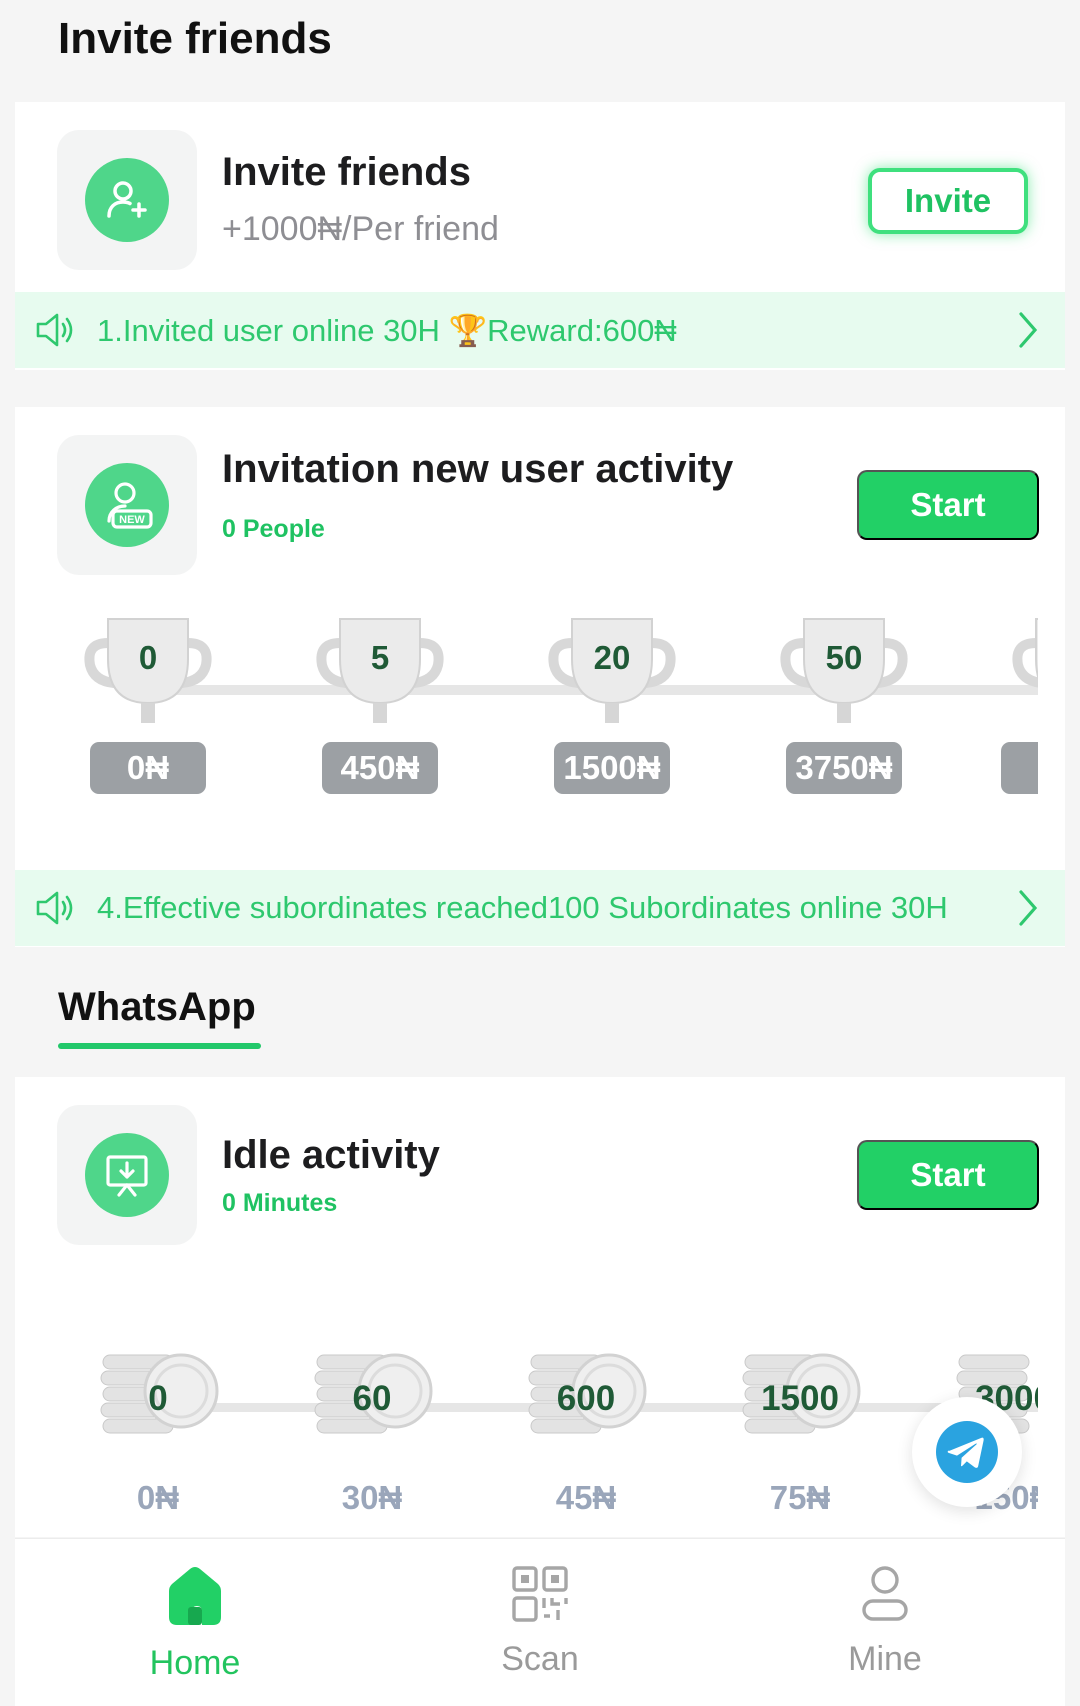 The image size is (1080, 1706). Describe the element at coordinates (540, 1594) in the screenshot. I see `qr-icon` at that location.